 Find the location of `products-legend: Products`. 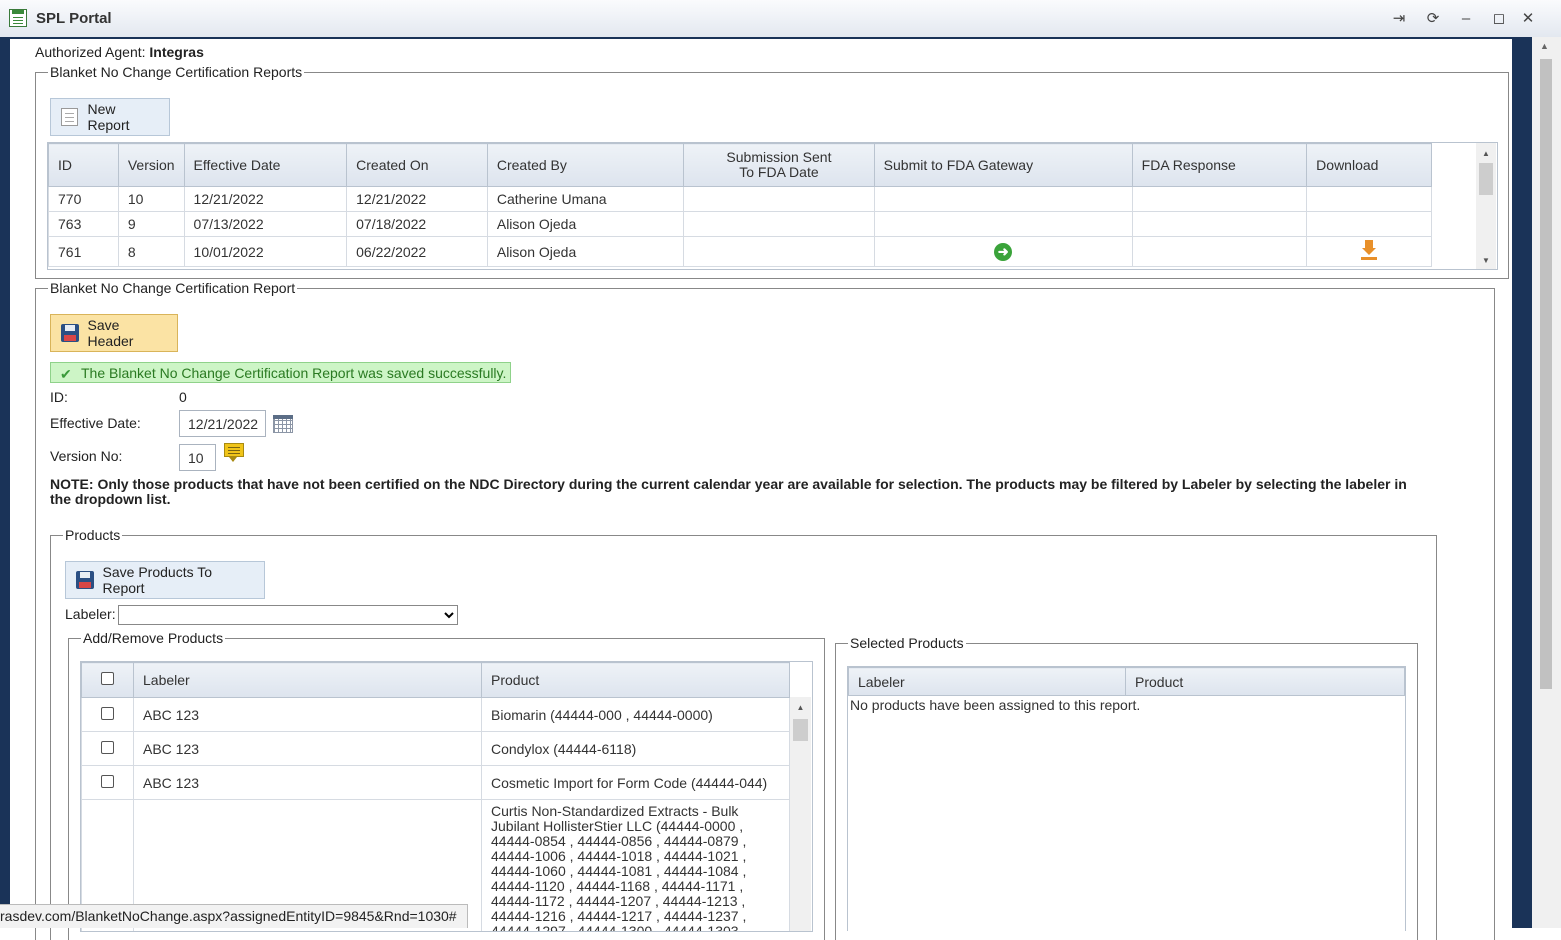

products-legend: Products is located at coordinates (93, 535).